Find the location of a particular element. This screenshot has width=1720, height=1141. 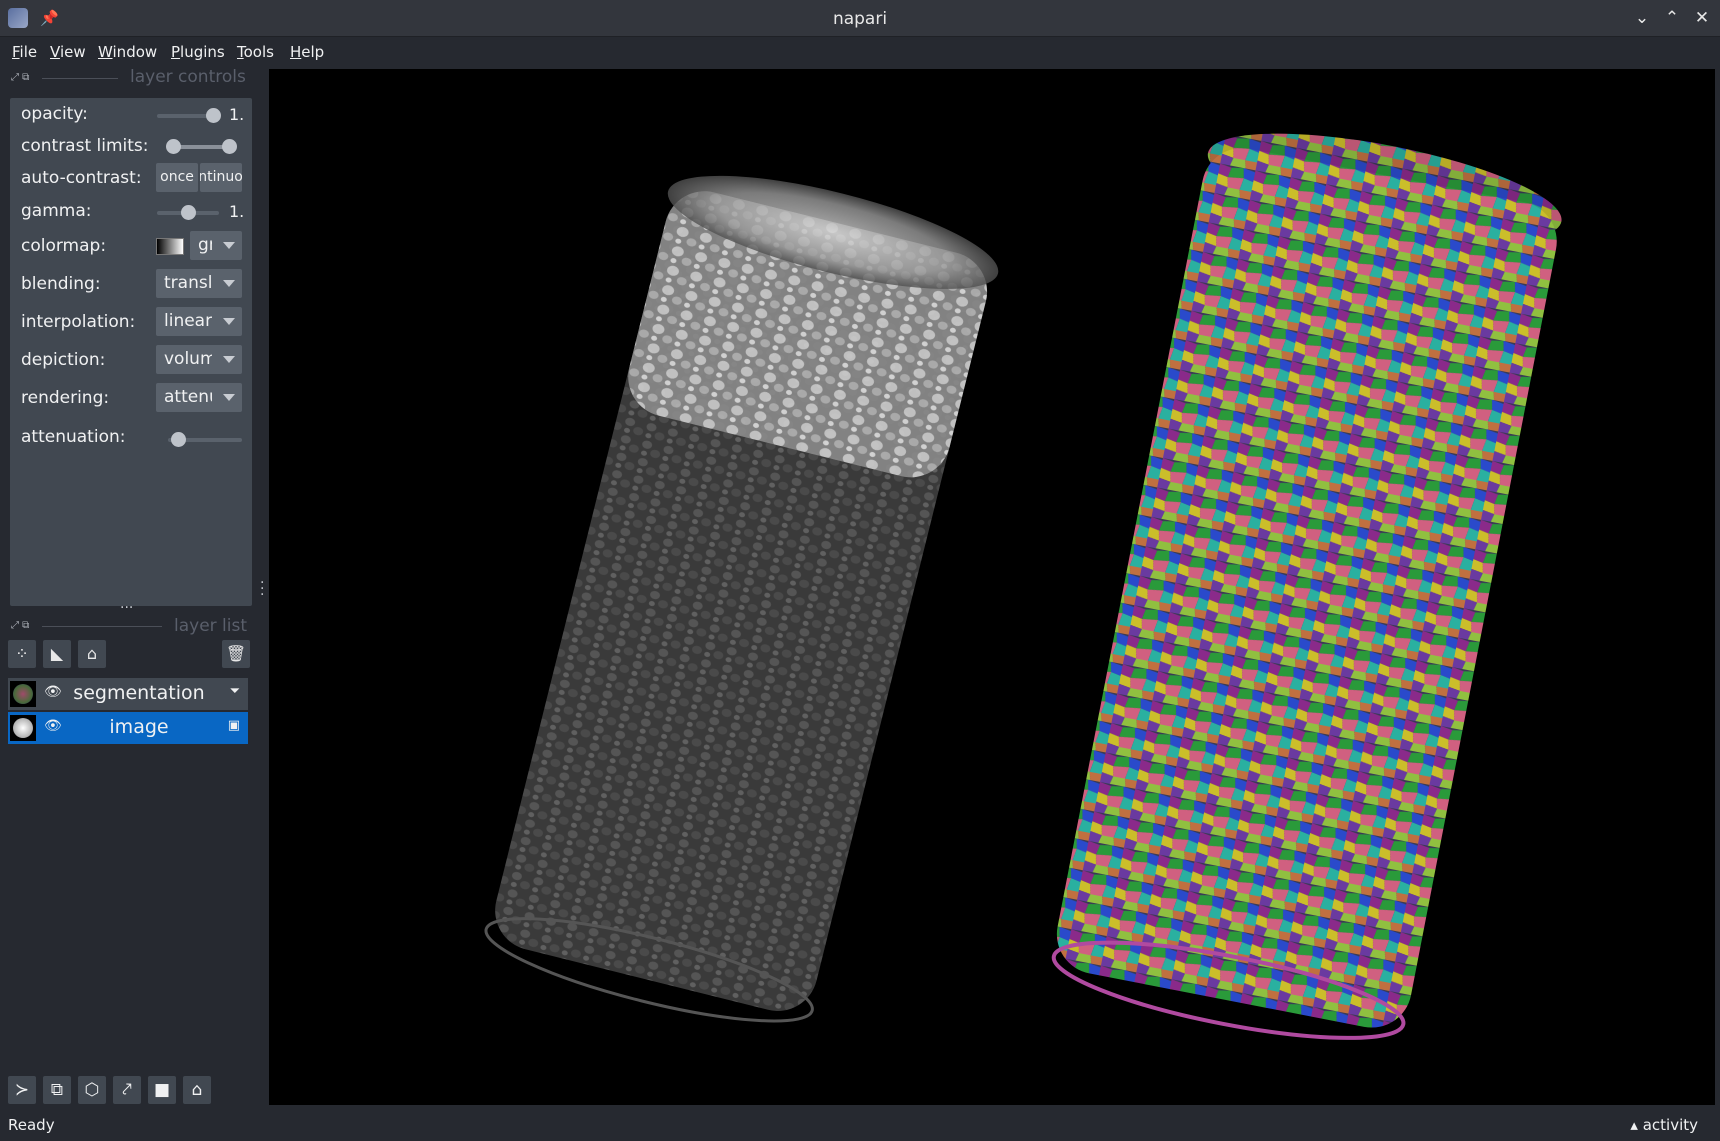

splitter-handle-vertical: · · · is located at coordinates (262, 589).